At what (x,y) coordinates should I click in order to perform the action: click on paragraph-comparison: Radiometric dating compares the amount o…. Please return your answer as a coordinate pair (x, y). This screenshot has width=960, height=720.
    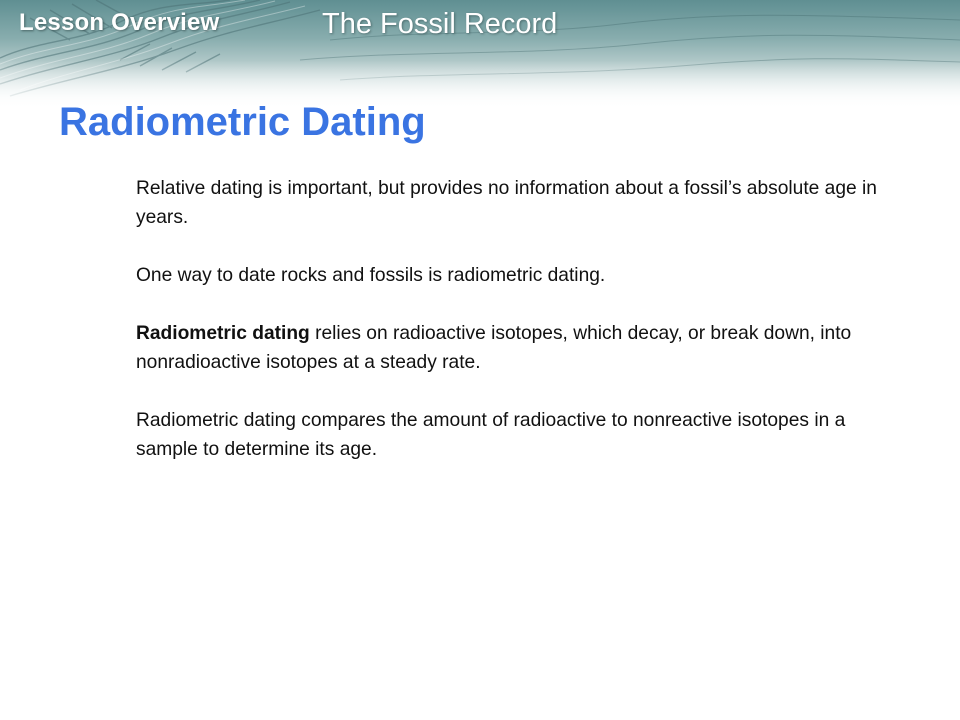
    Looking at the image, I should click on (516, 435).